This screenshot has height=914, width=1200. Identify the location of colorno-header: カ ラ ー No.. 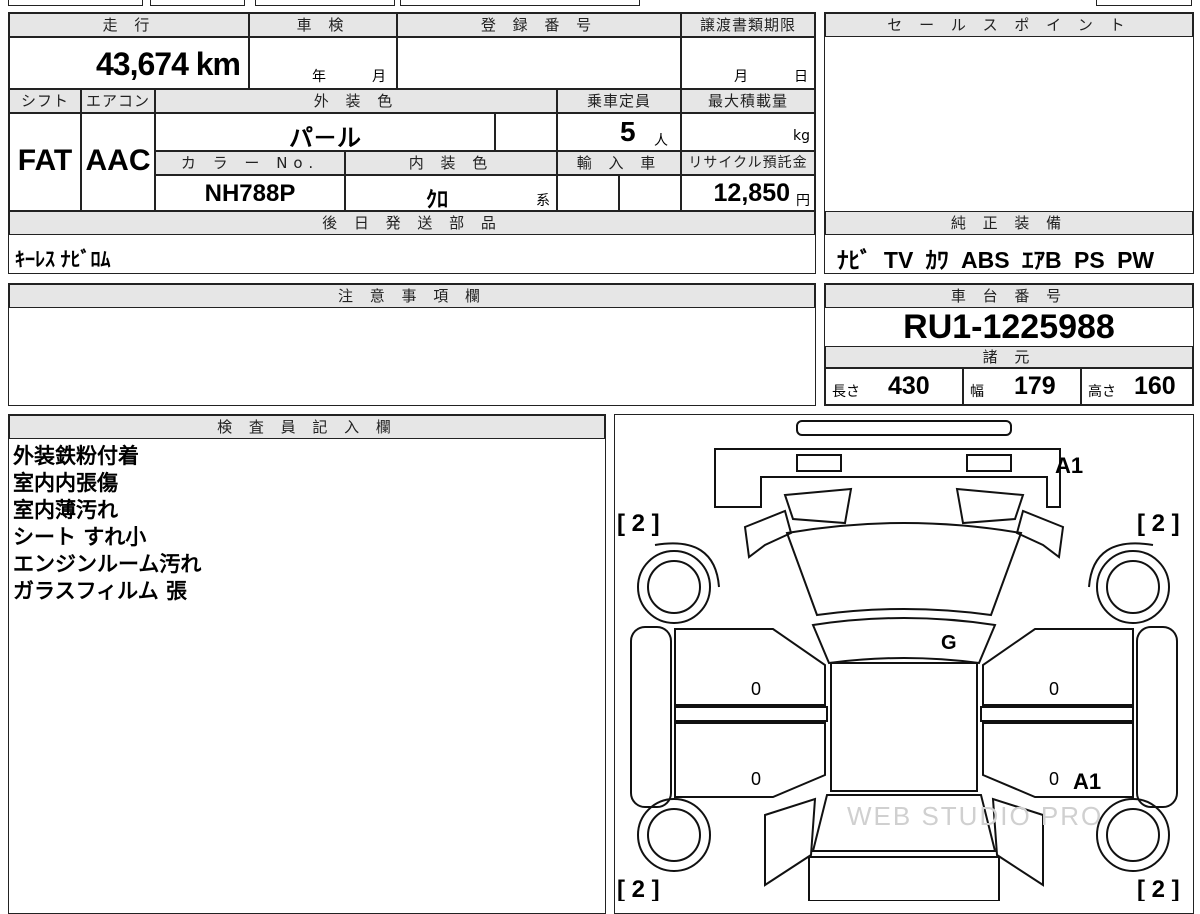
(250, 163).